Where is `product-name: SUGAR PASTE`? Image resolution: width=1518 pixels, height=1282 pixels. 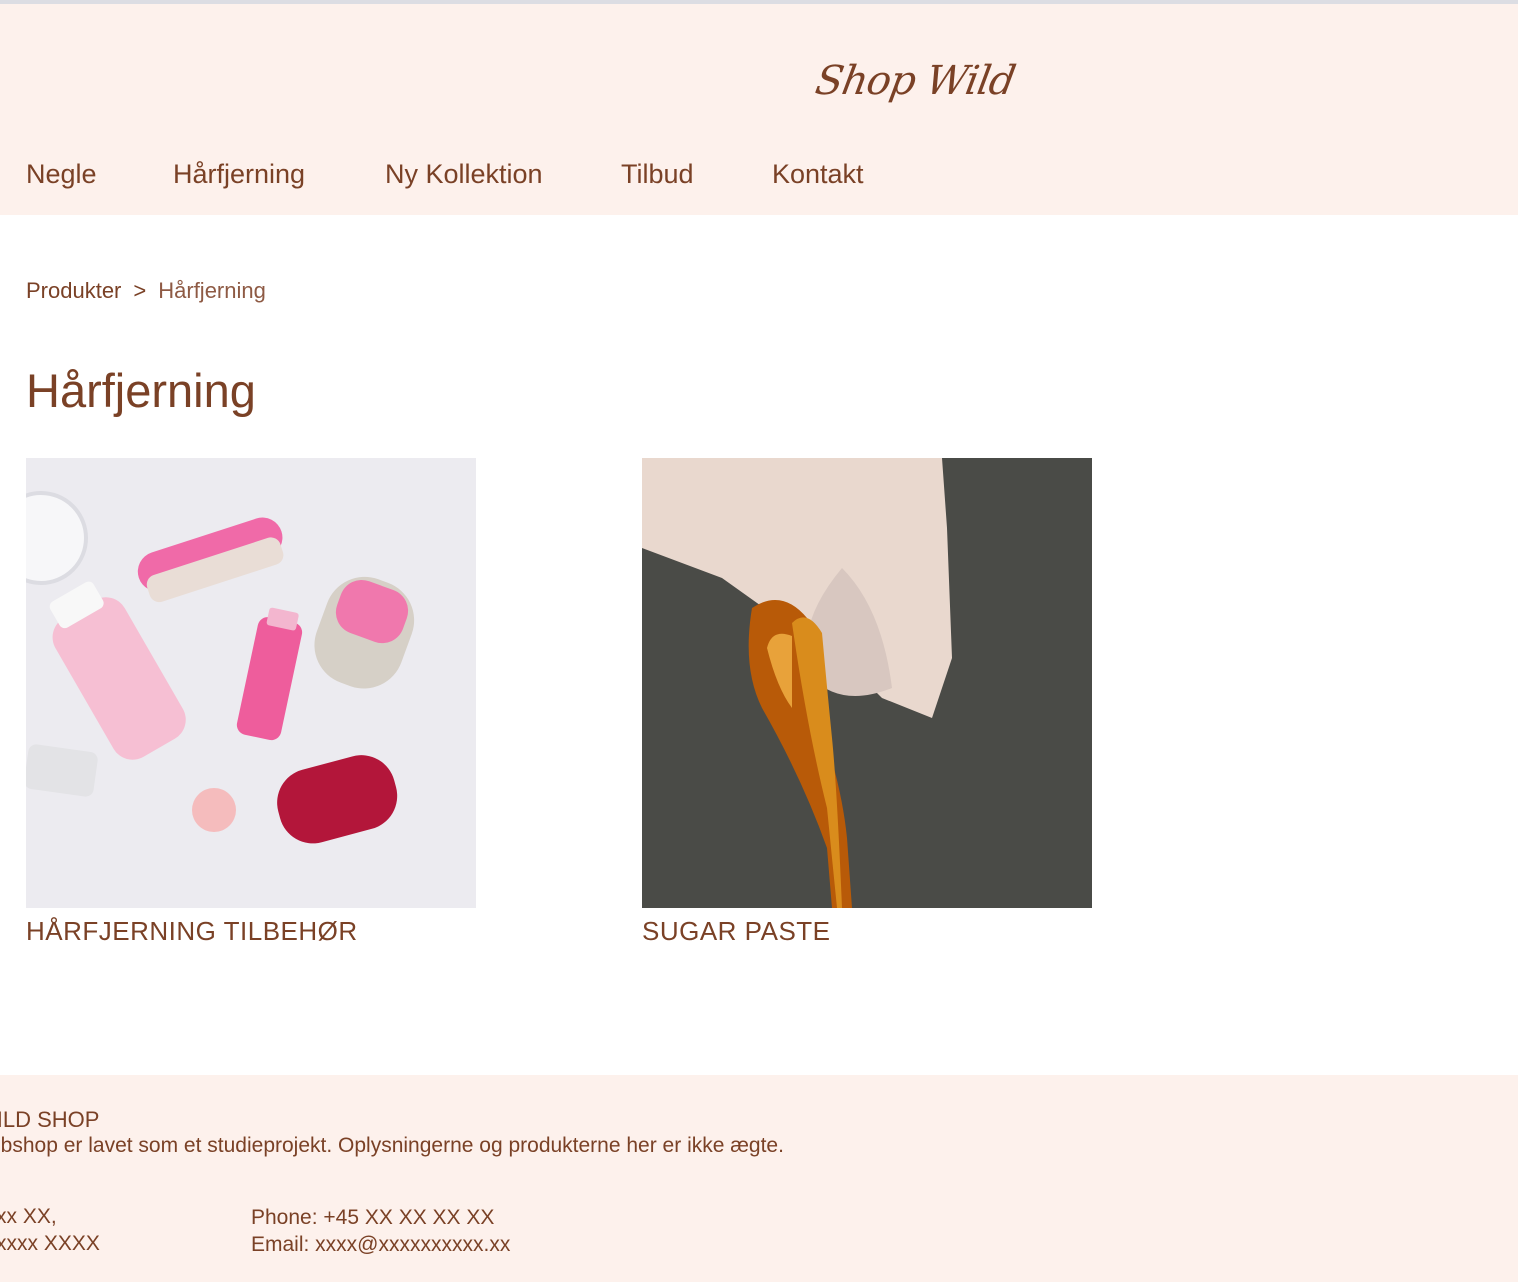
product-name: SUGAR PASTE is located at coordinates (867, 931).